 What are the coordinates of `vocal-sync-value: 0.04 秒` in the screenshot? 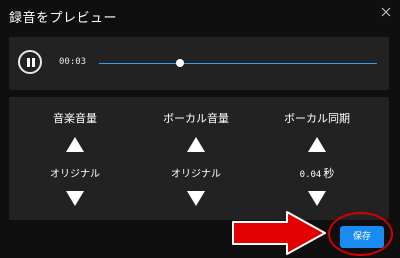 It's located at (317, 173).